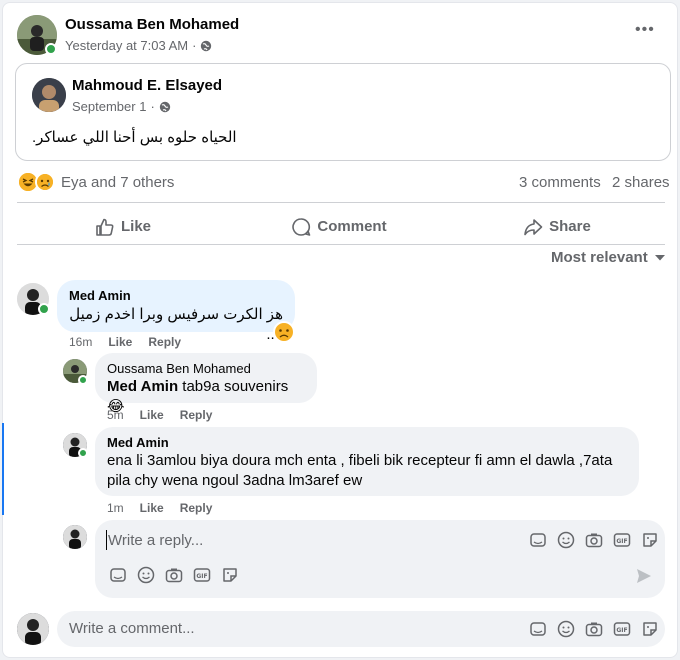  What do you see at coordinates (115, 508) in the screenshot?
I see `reply-time: 1m` at bounding box center [115, 508].